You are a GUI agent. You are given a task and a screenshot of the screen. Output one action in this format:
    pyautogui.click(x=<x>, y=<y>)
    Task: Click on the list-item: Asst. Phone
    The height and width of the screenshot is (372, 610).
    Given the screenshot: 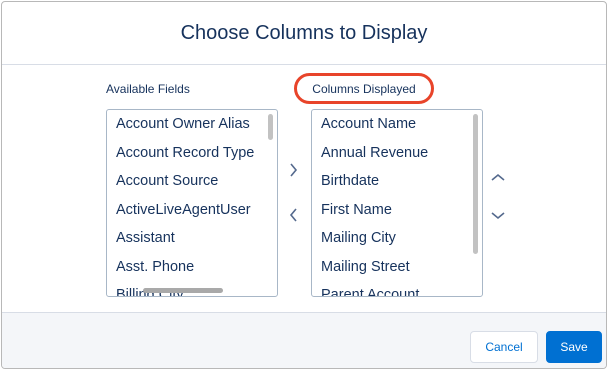 What is the action you would take?
    pyautogui.click(x=180, y=267)
    